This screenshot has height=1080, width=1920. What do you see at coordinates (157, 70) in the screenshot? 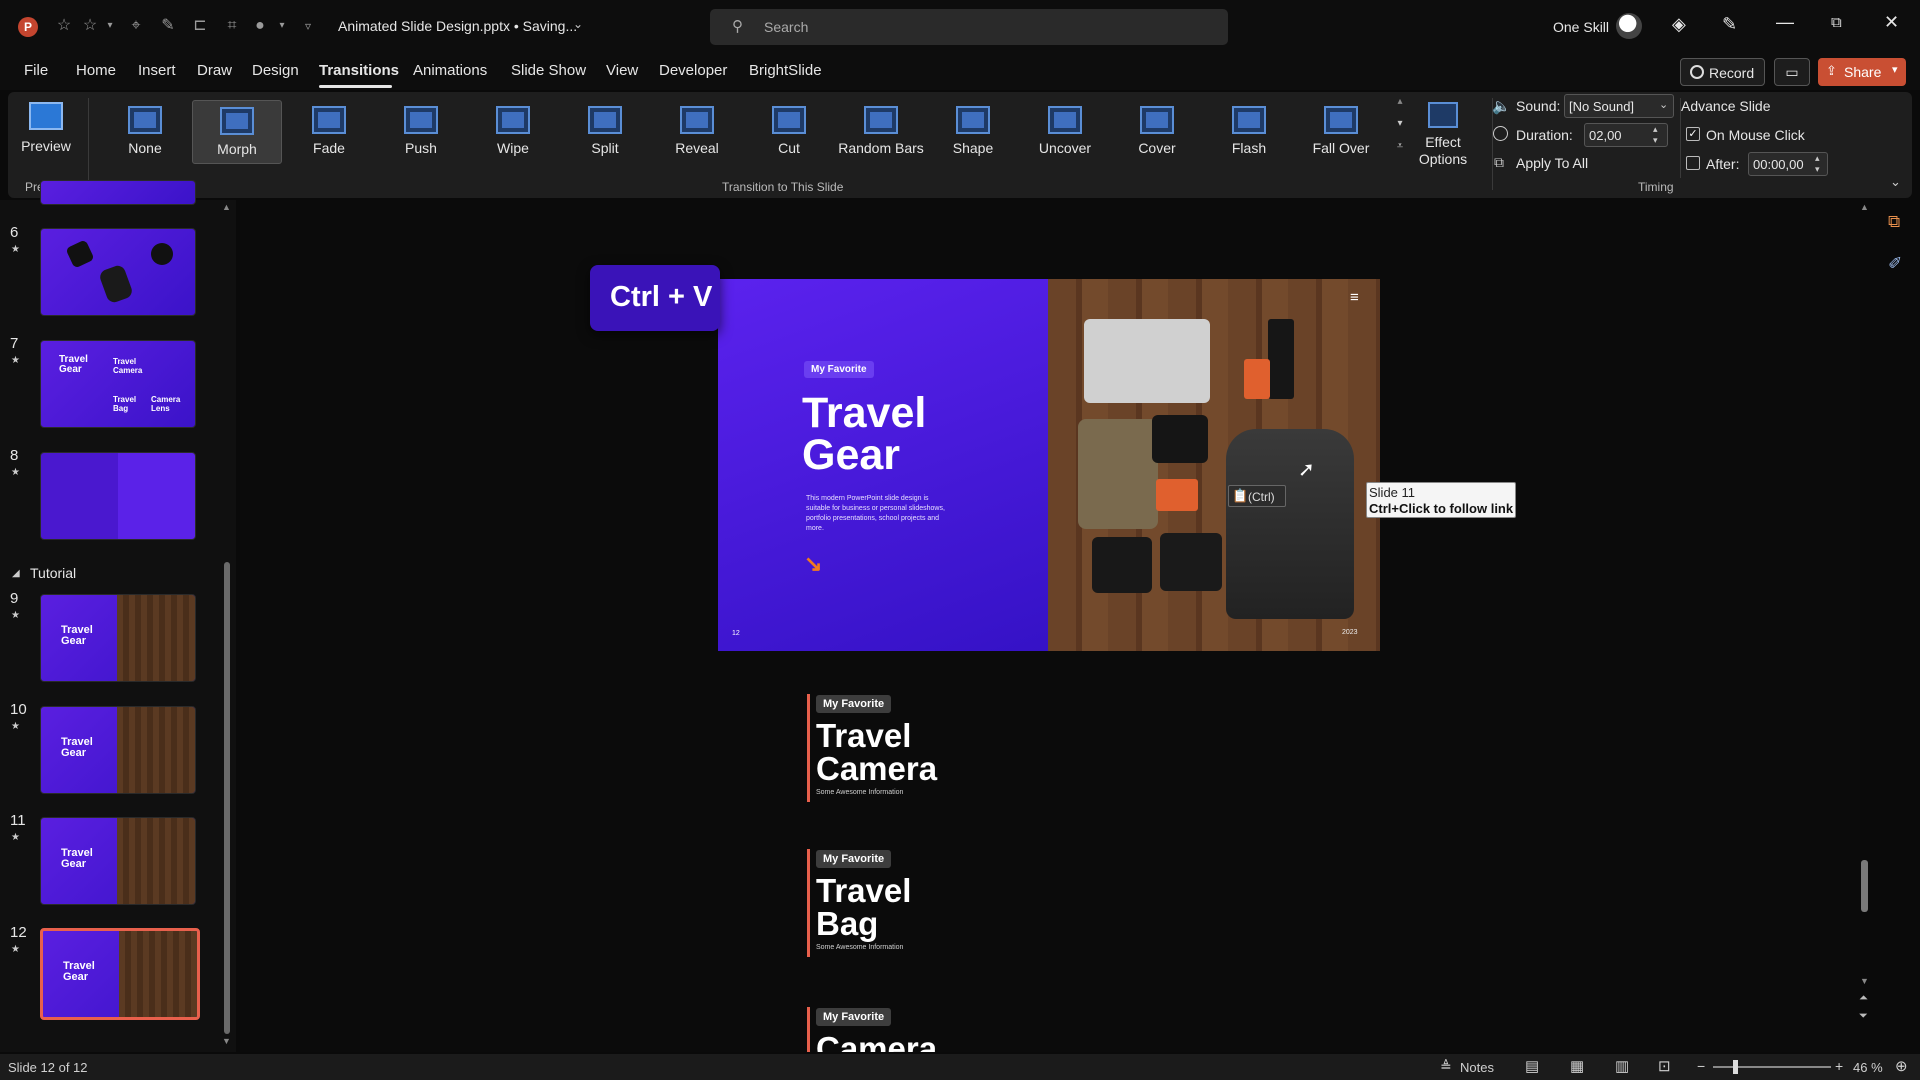
I see `menu-insert: Insert` at bounding box center [157, 70].